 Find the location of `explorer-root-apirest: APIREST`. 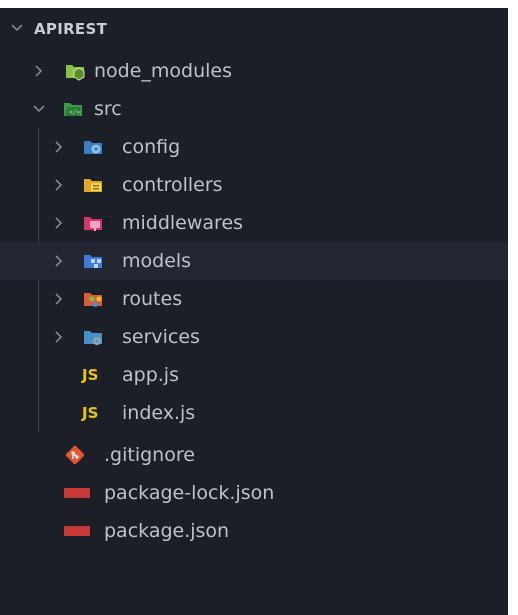

explorer-root-apirest: APIREST is located at coordinates (254, 28).